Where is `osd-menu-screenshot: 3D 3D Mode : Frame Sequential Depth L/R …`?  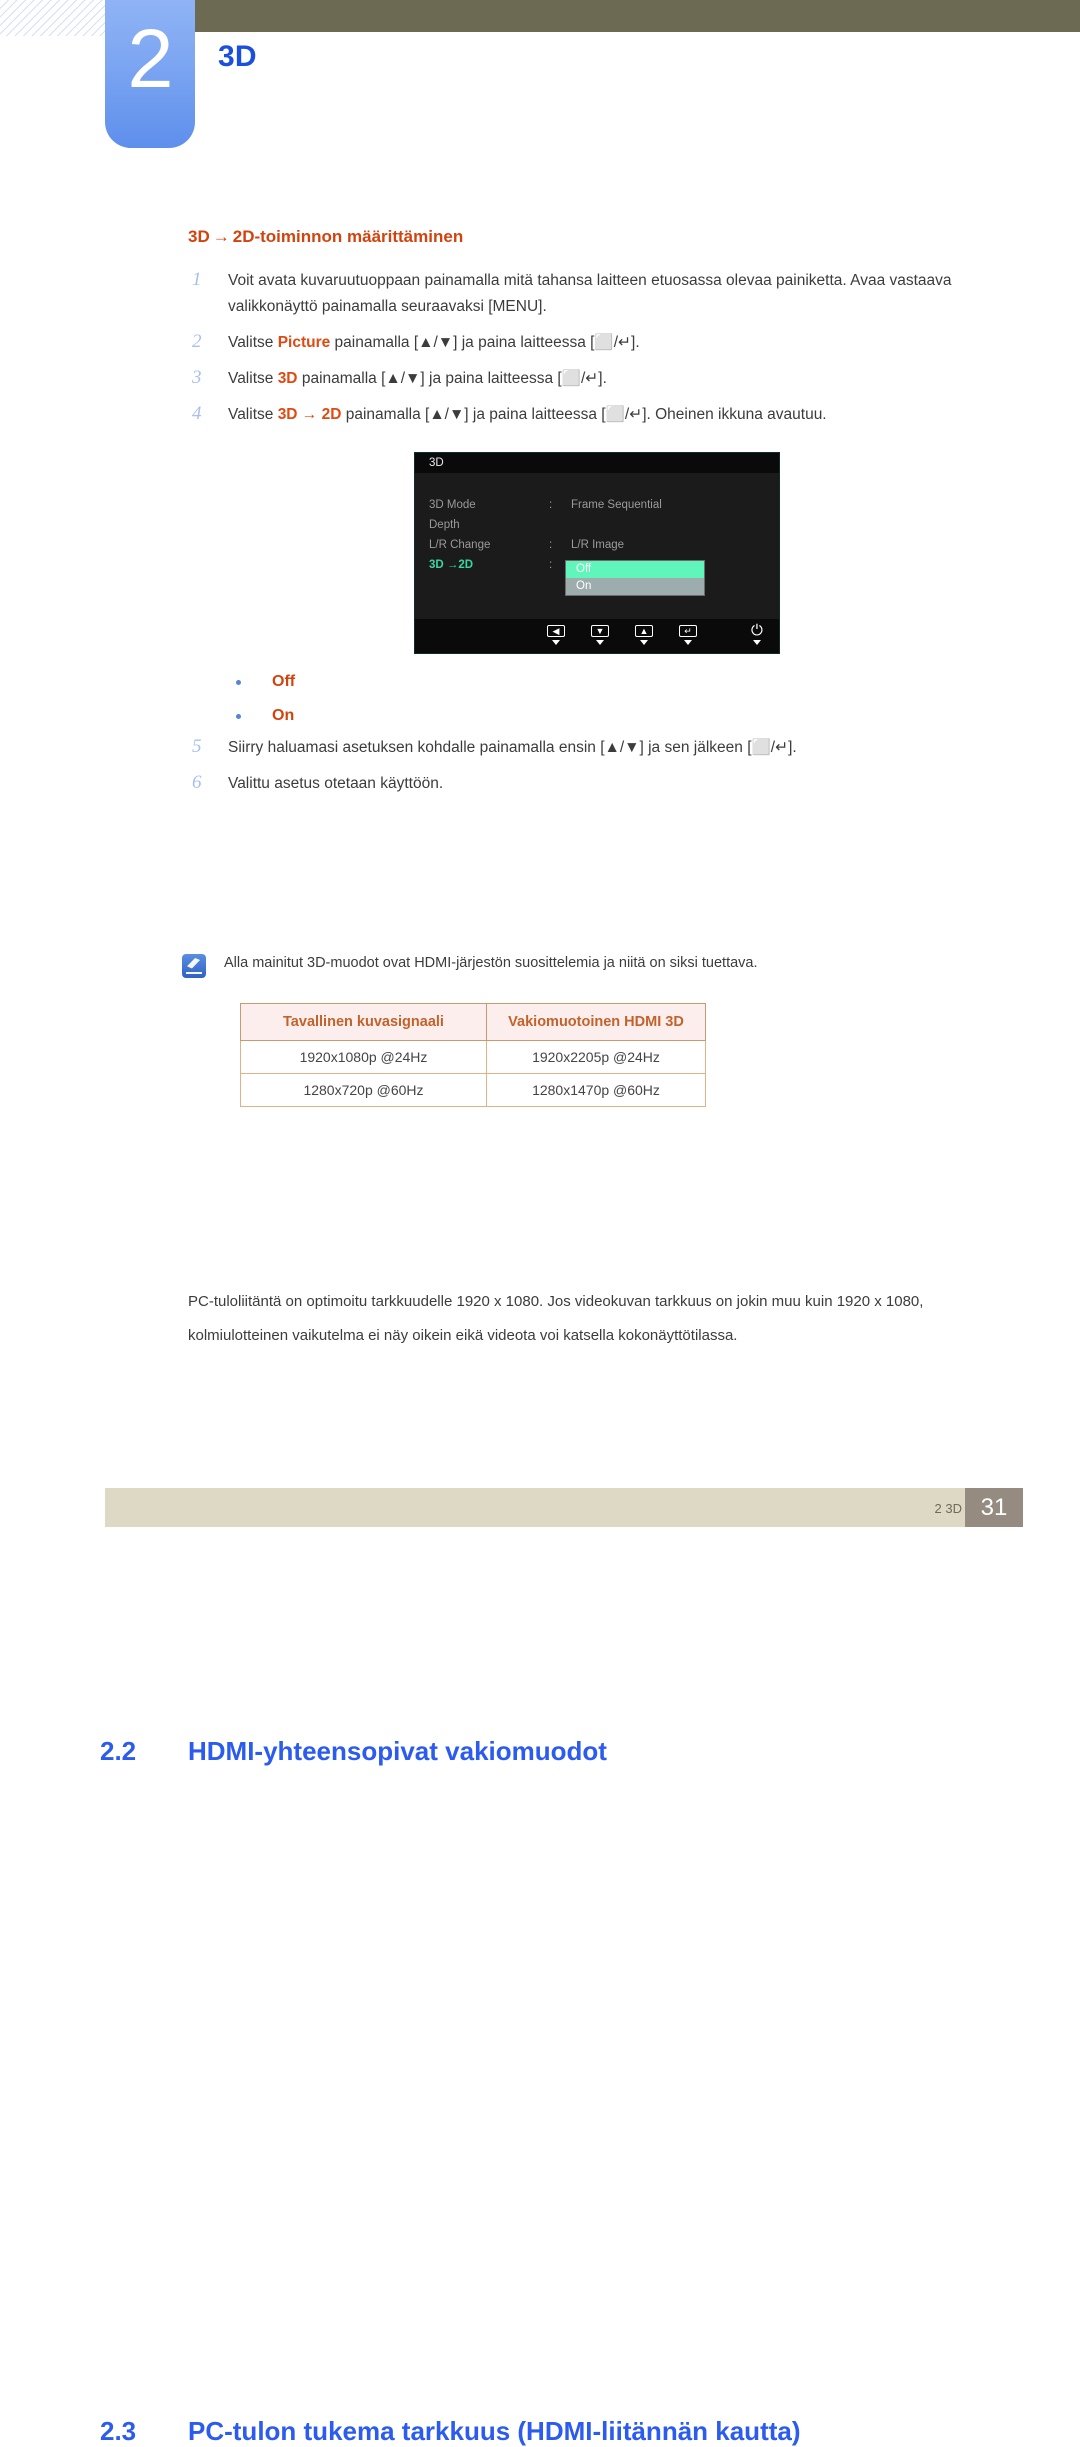
osd-menu-screenshot: 3D 3D Mode : Frame Sequential Depth L/R … is located at coordinates (597, 553).